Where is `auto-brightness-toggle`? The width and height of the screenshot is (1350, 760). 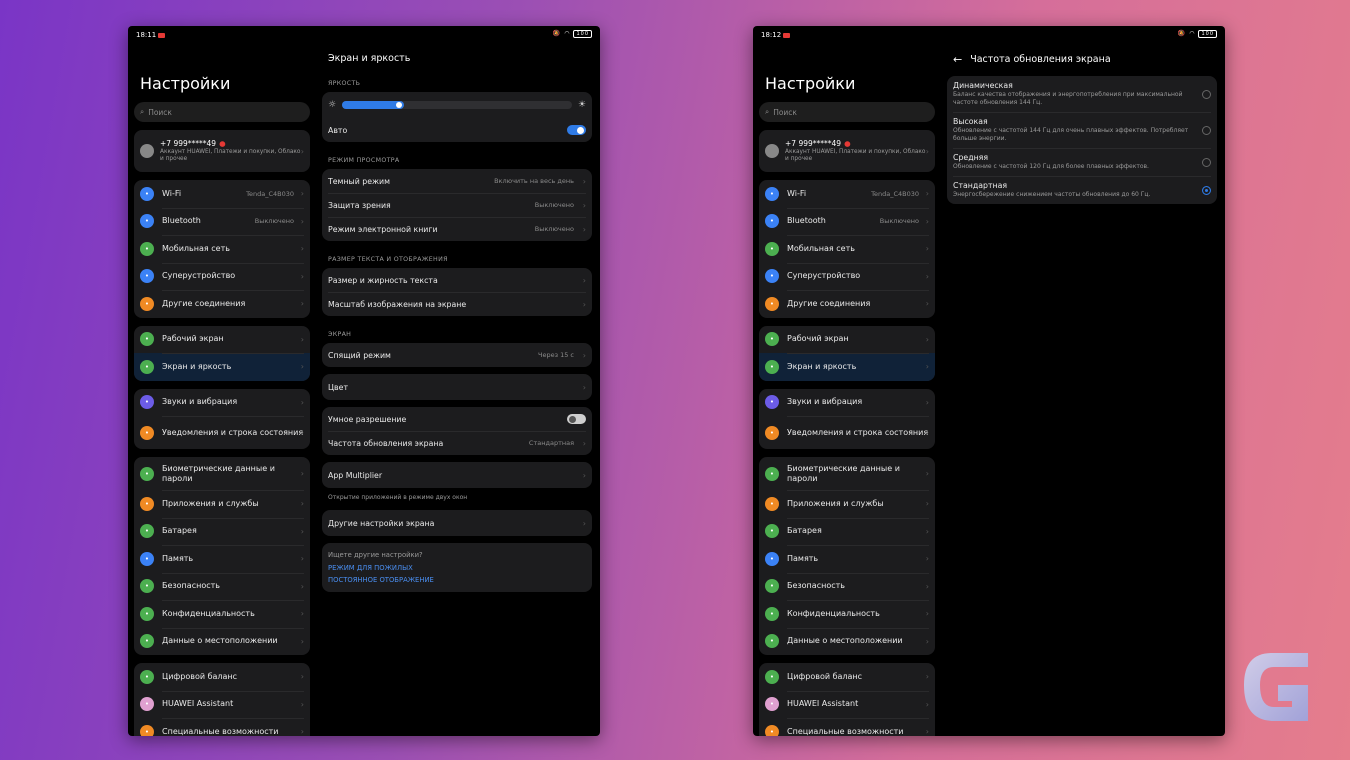
auto-brightness-toggle is located at coordinates (576, 130).